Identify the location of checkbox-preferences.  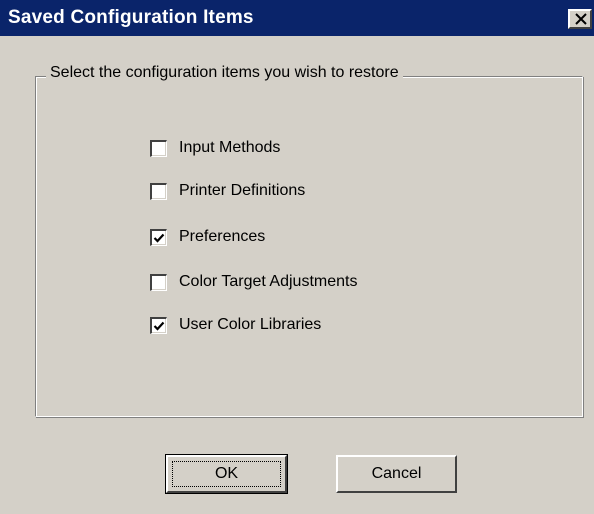
(158, 237).